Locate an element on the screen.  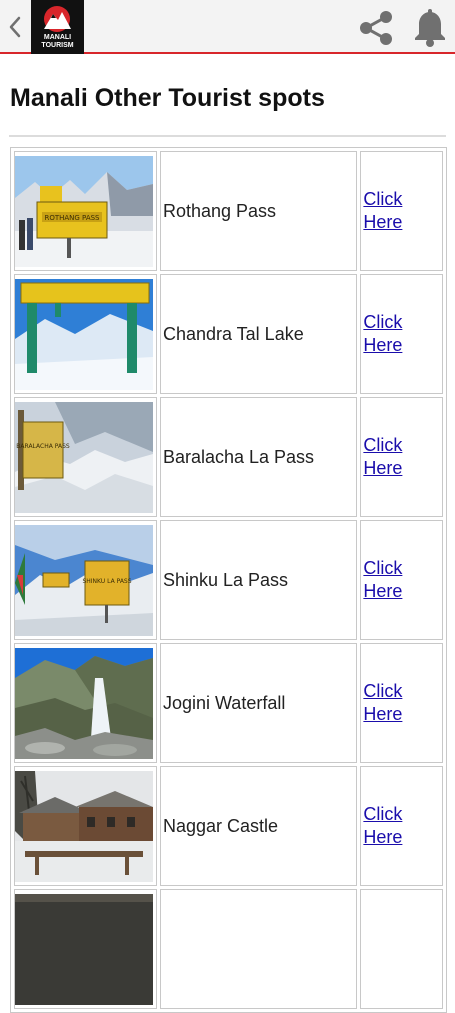
back-arrow-icon is located at coordinates (15, 27).